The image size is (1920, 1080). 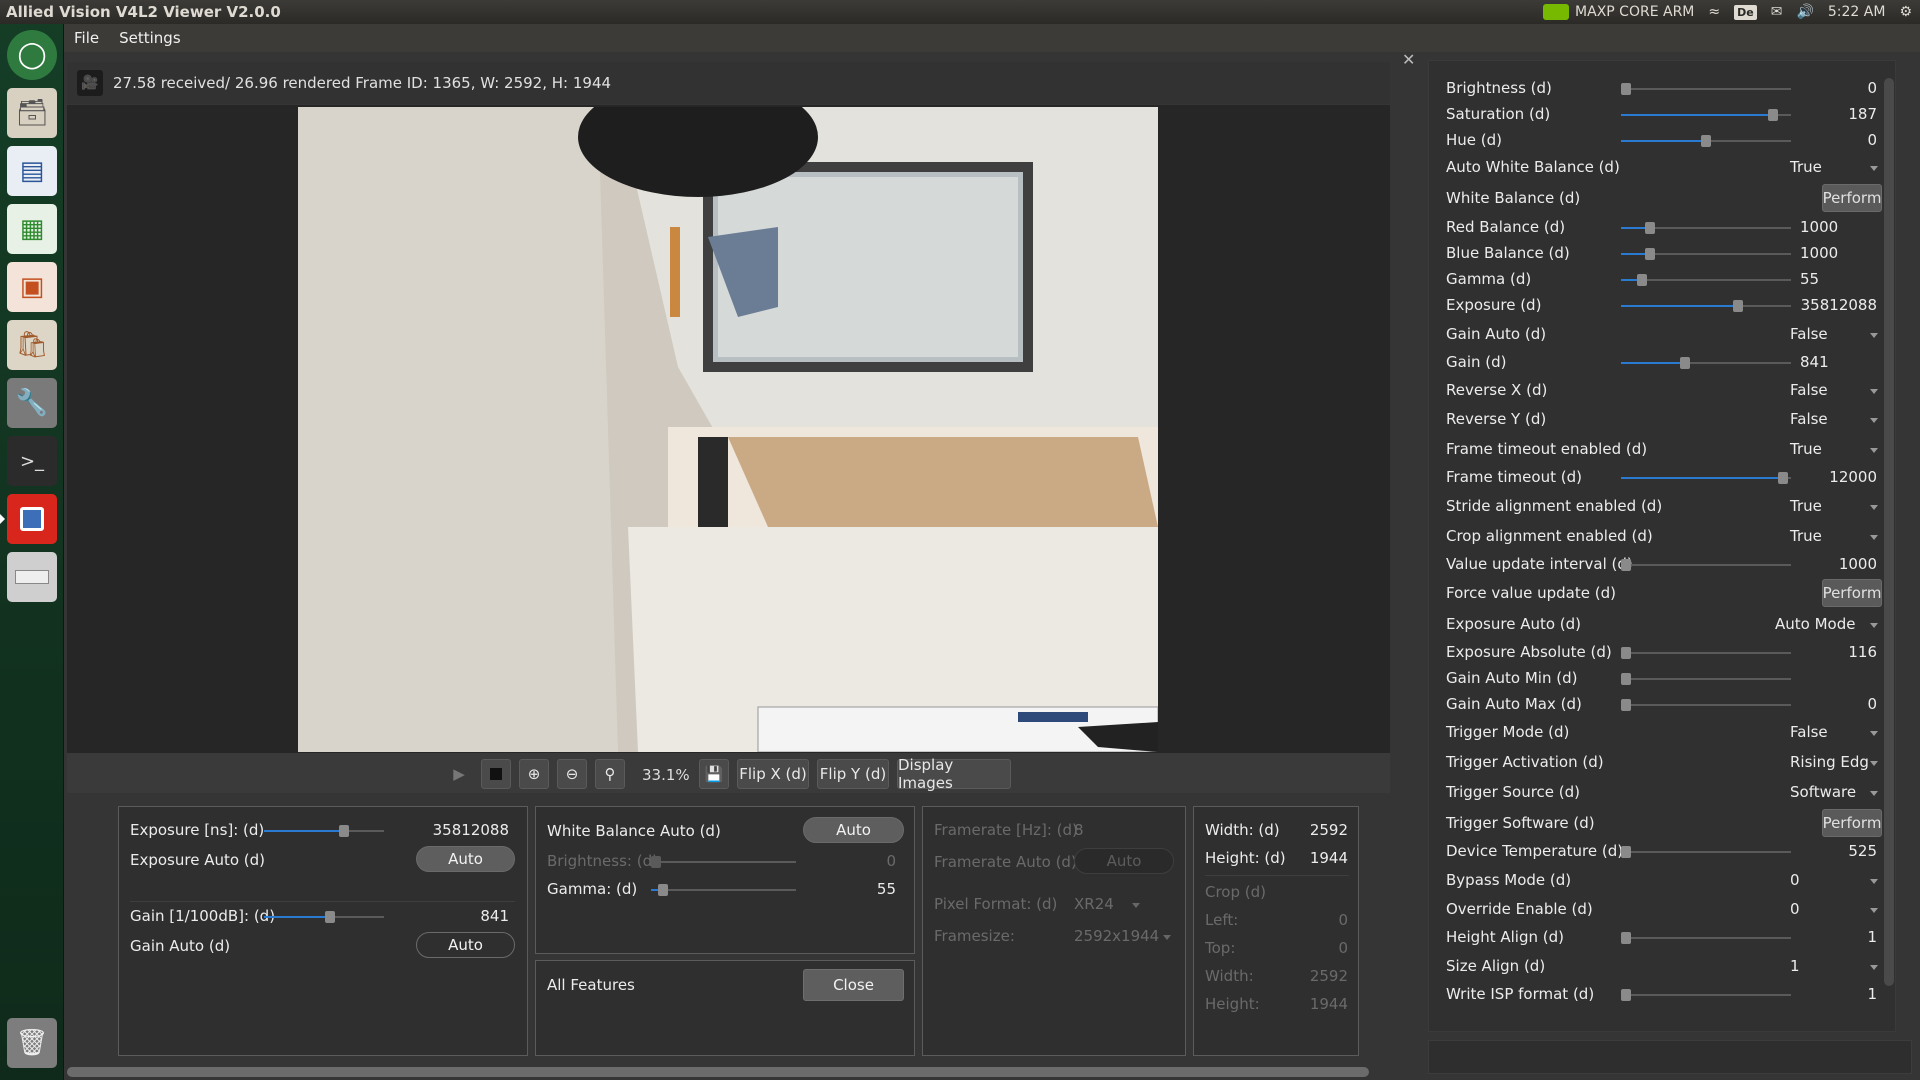 I want to click on white-balance-auto-button: Auto, so click(x=853, y=830).